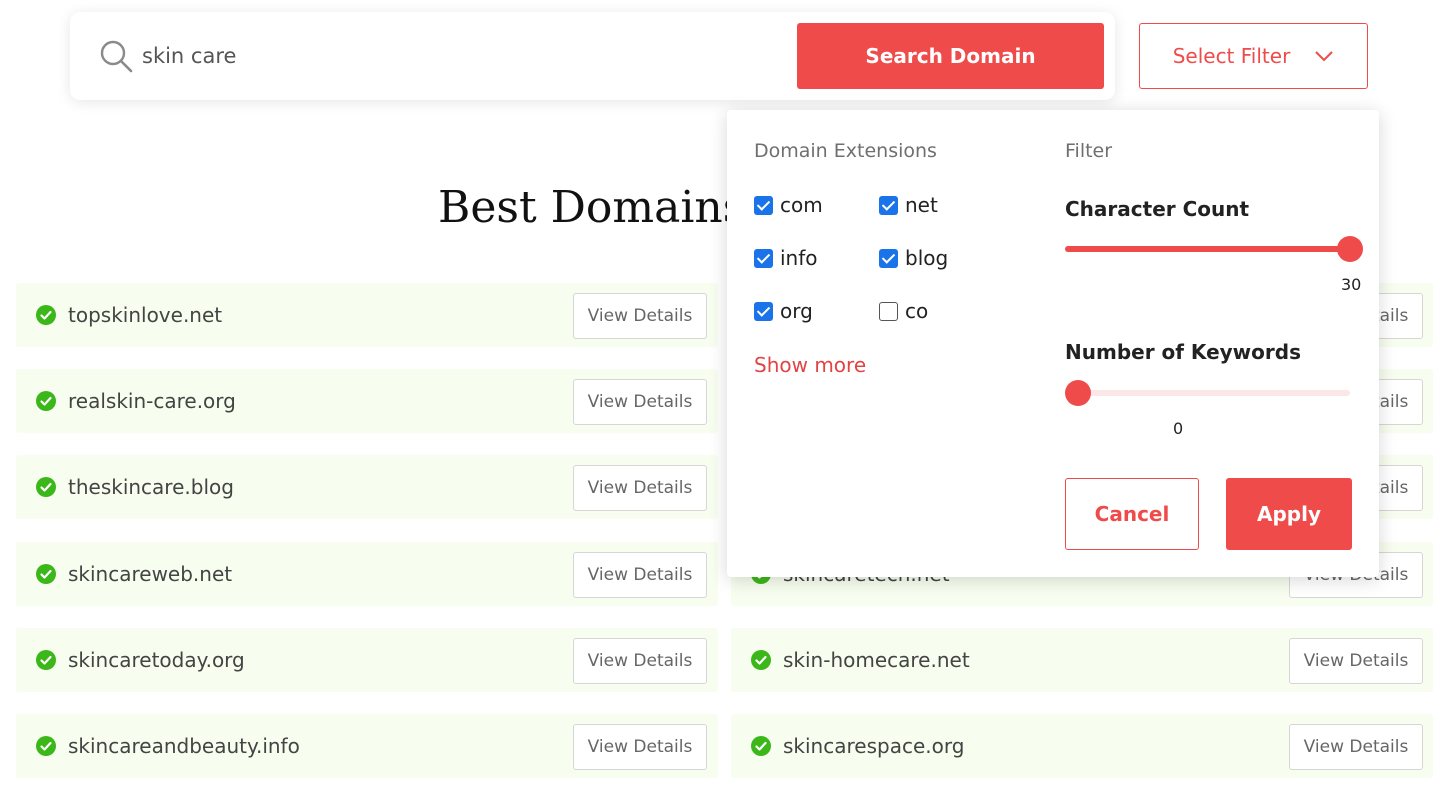 This screenshot has height=797, width=1441. I want to click on domain-name: skincarespace.org, so click(874, 746).